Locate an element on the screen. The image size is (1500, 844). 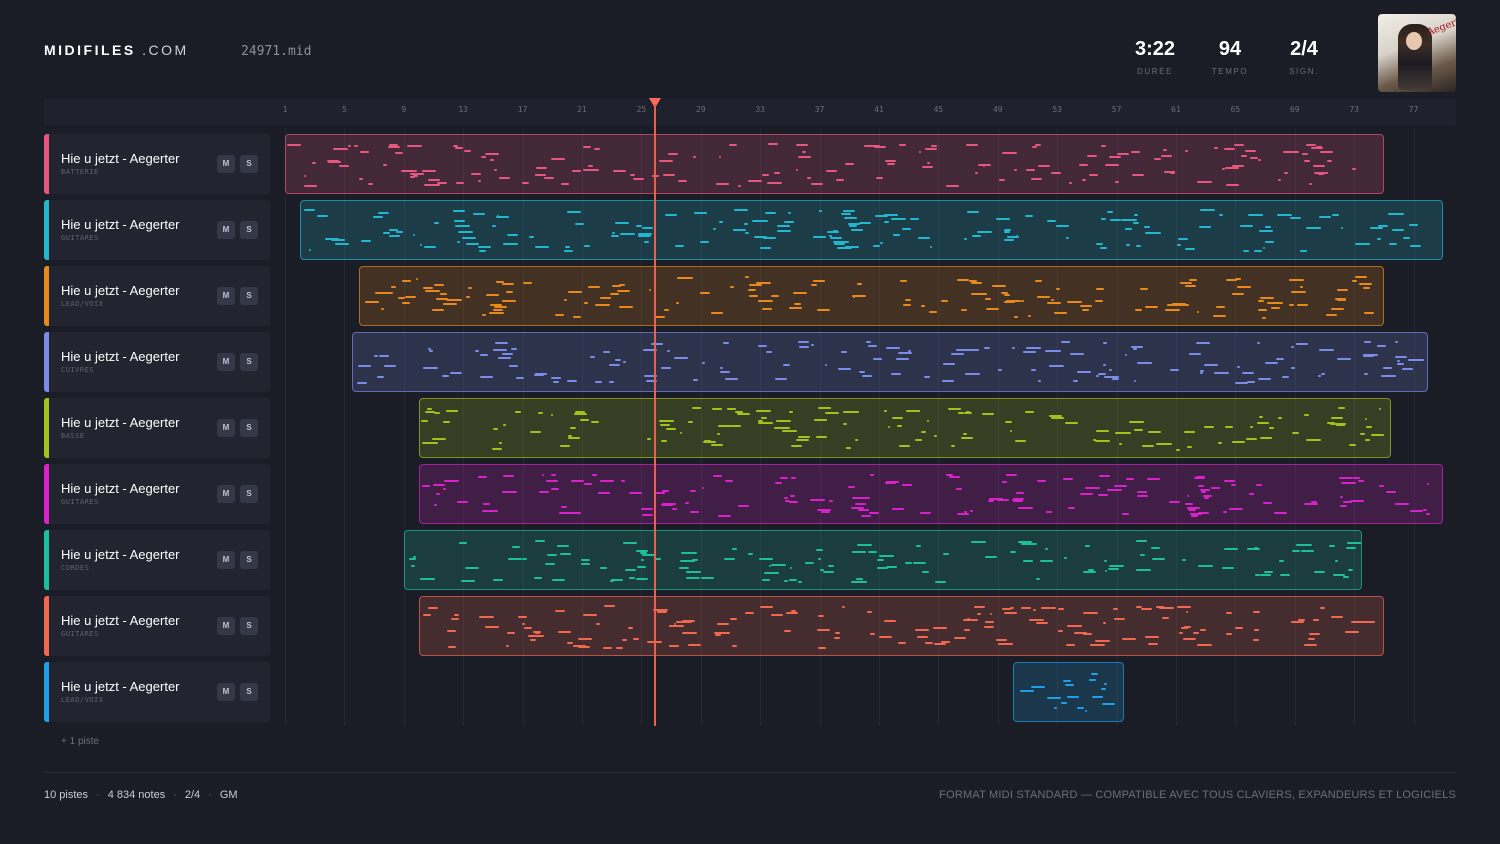
stat-tempo: 94 TEMPO is located at coordinates (1230, 57).